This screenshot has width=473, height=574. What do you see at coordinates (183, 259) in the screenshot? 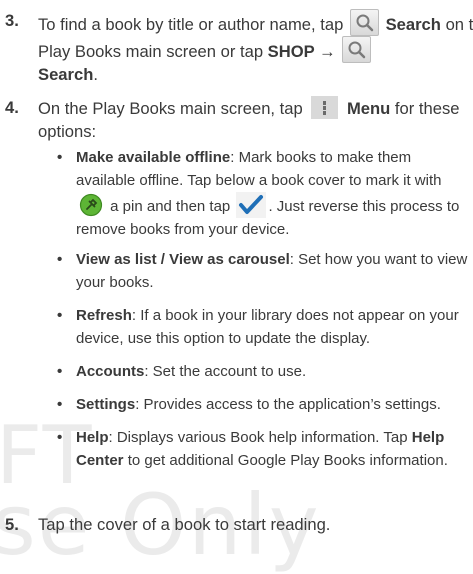
I see `option-term: View as list / View as carousel` at bounding box center [183, 259].